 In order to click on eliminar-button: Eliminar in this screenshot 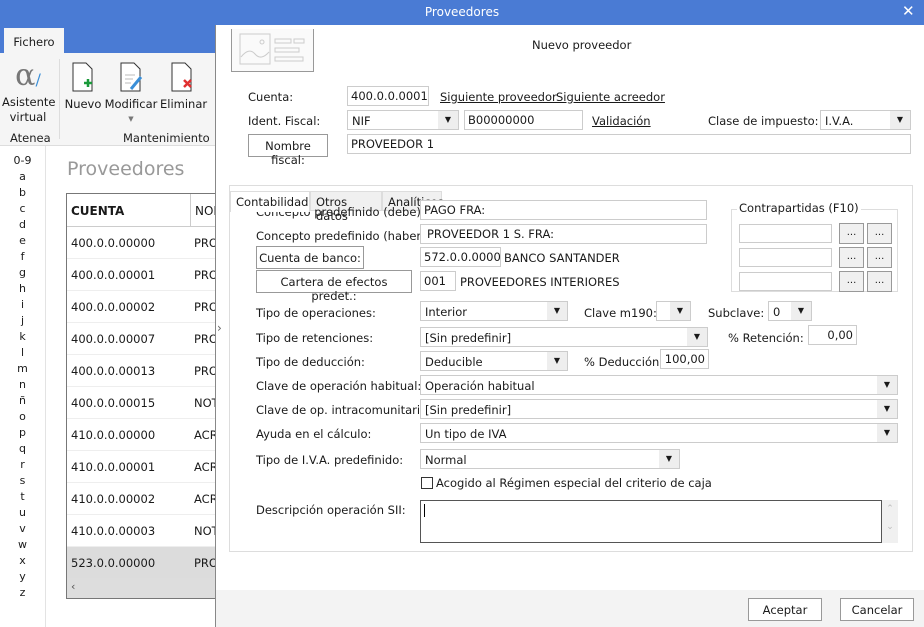, I will do `click(183, 86)`.